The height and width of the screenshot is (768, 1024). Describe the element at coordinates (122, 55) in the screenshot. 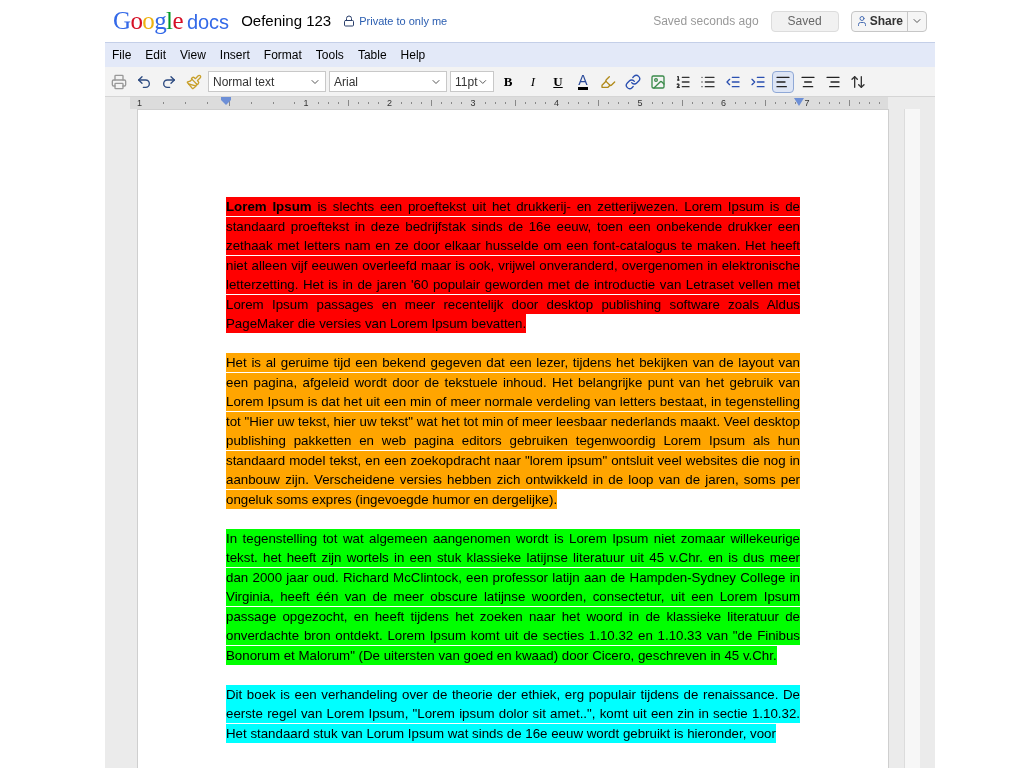

I see `menu-item: File` at that location.